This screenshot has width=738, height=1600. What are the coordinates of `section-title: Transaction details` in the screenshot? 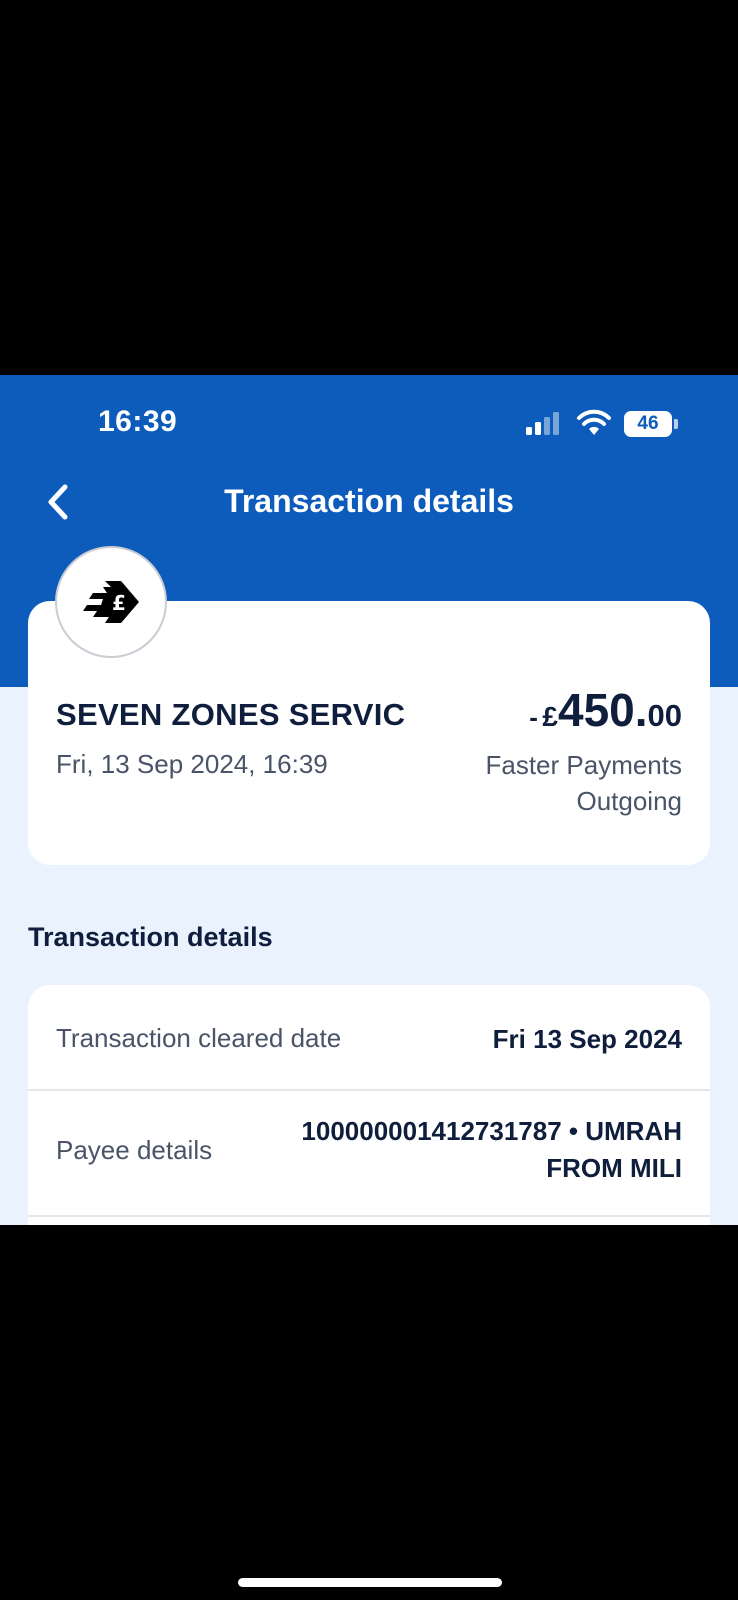 It's located at (150, 937).